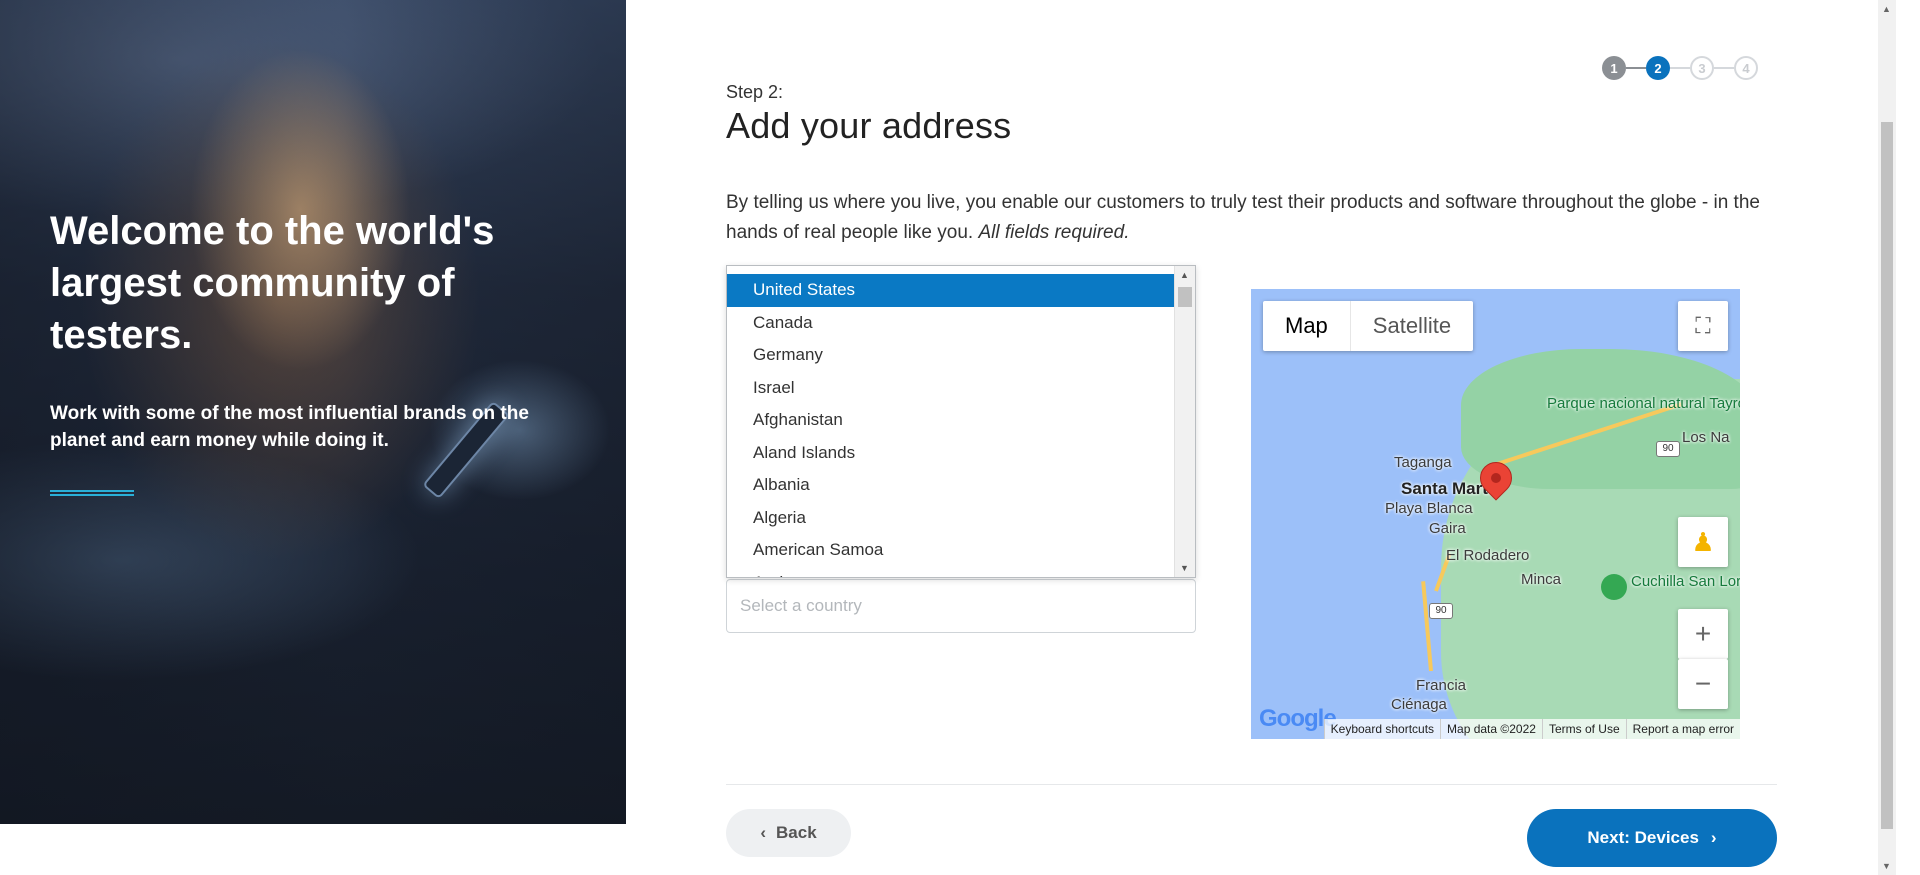 Image resolution: width=1920 pixels, height=875 pixels. Describe the element at coordinates (869, 125) in the screenshot. I see `page-title: Add your address` at that location.